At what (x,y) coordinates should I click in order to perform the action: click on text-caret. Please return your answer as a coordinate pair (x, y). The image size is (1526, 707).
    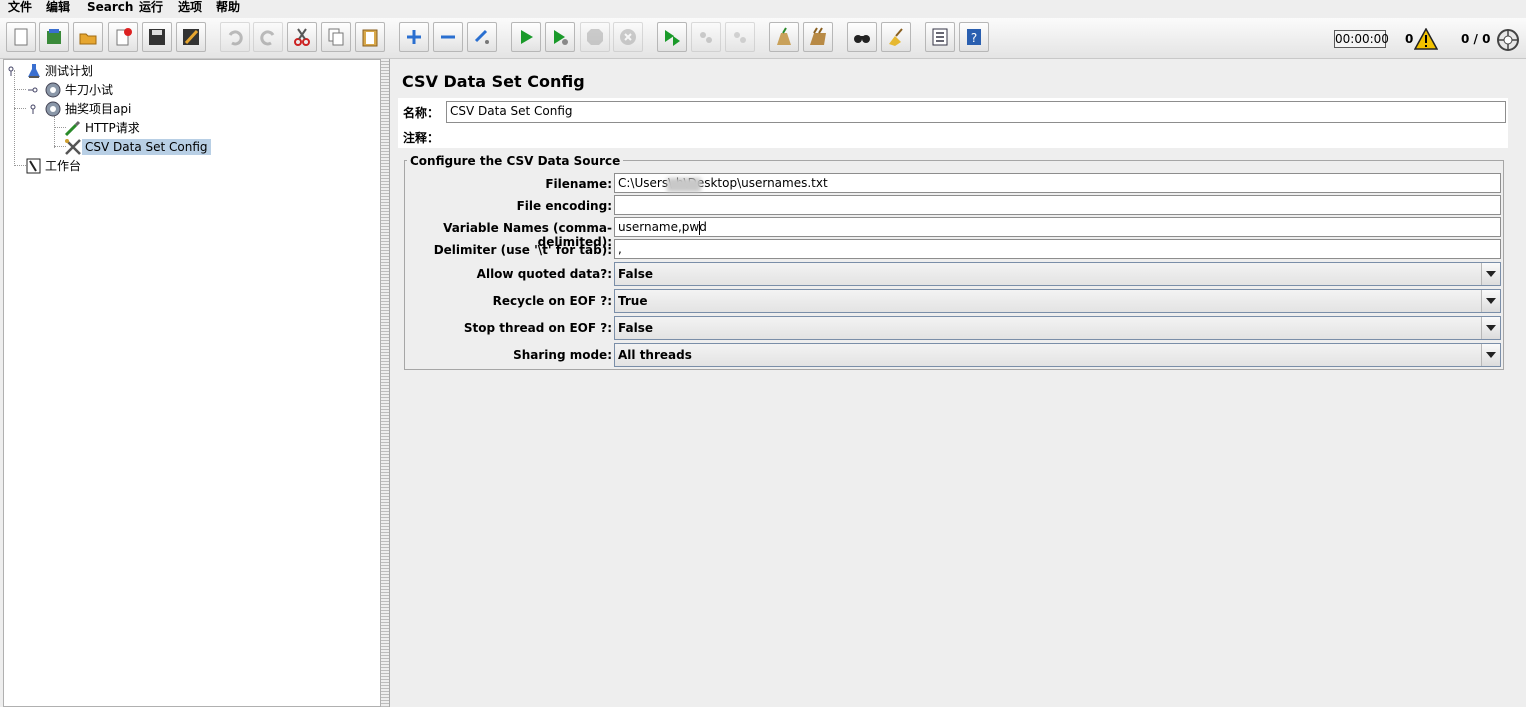
    Looking at the image, I should click on (699, 228).